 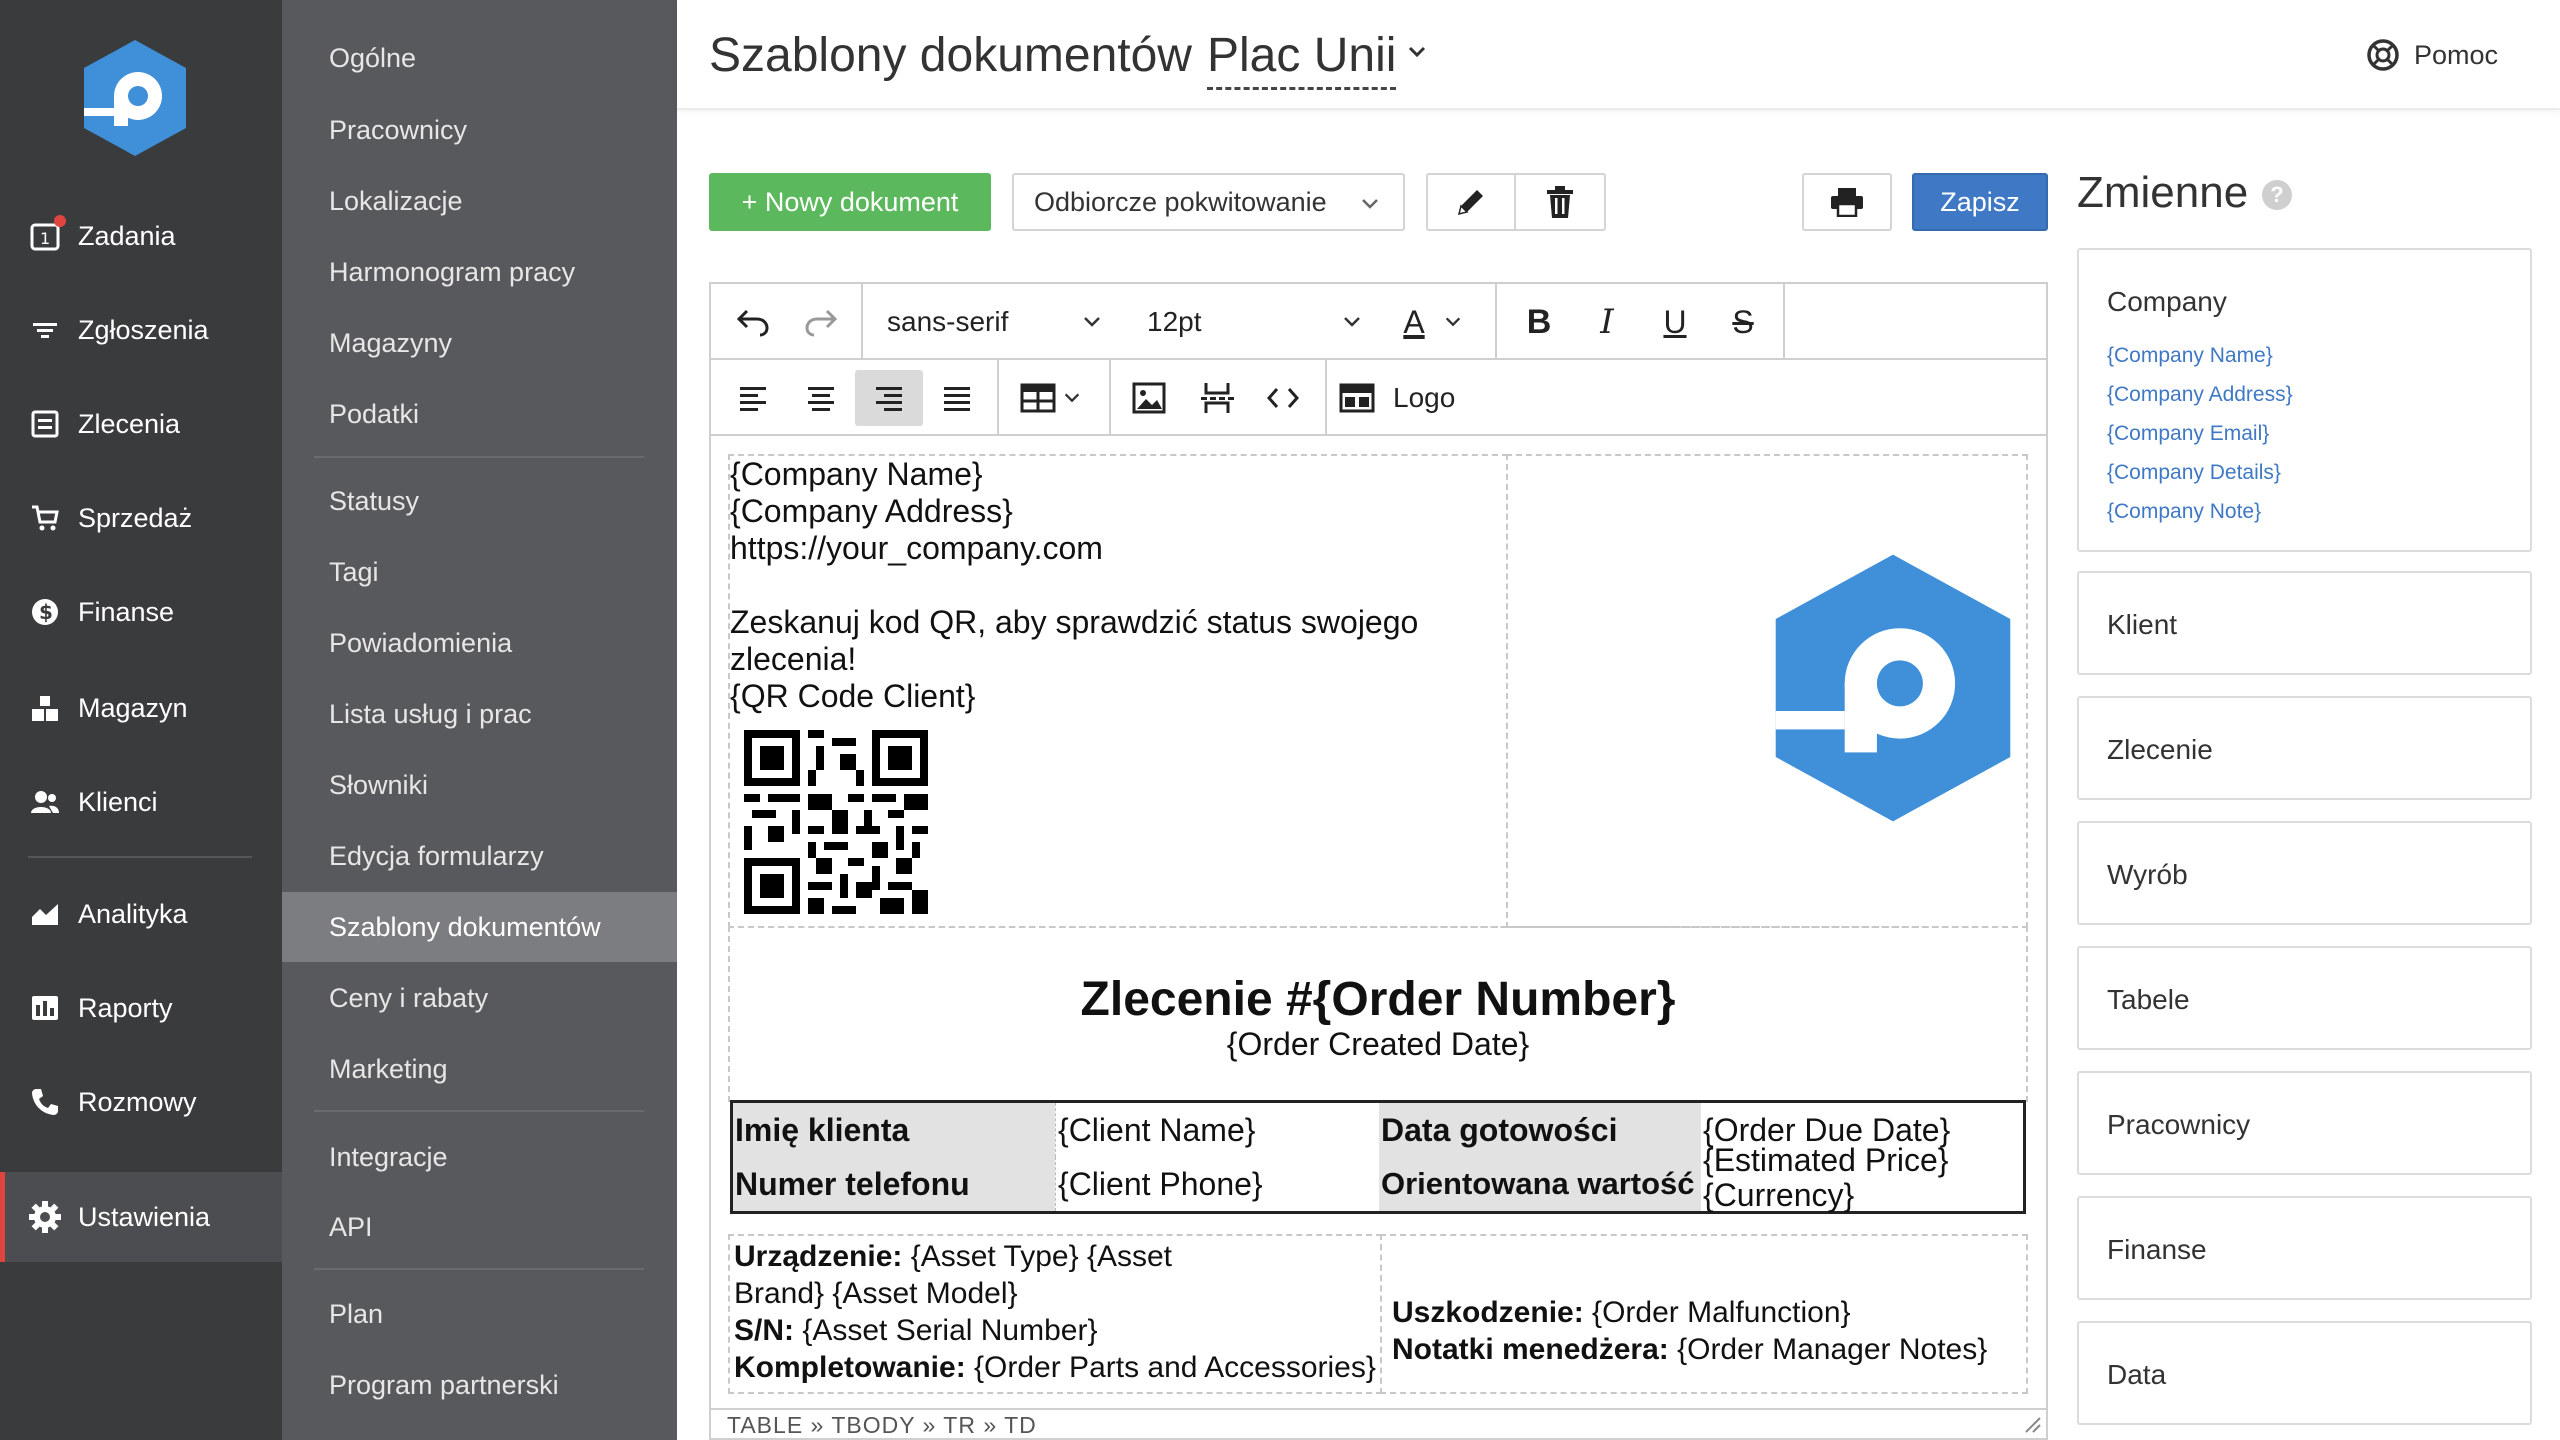 What do you see at coordinates (479, 58) in the screenshot?
I see `submenu-item-ogolne: Ogólne` at bounding box center [479, 58].